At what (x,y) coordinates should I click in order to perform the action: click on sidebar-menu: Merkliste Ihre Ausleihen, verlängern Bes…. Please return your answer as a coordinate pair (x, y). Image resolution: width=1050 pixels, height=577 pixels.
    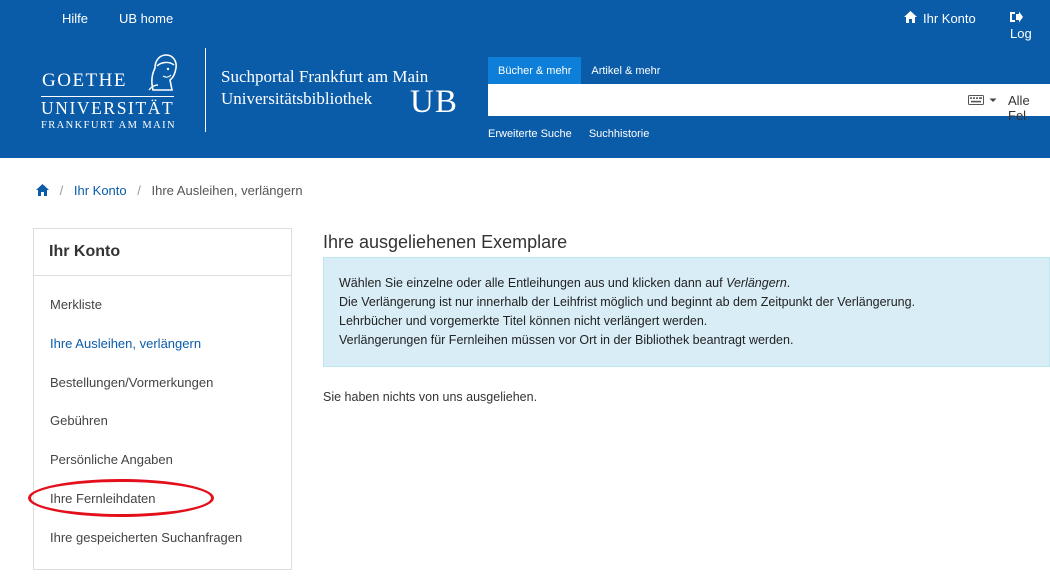
    Looking at the image, I should click on (162, 417).